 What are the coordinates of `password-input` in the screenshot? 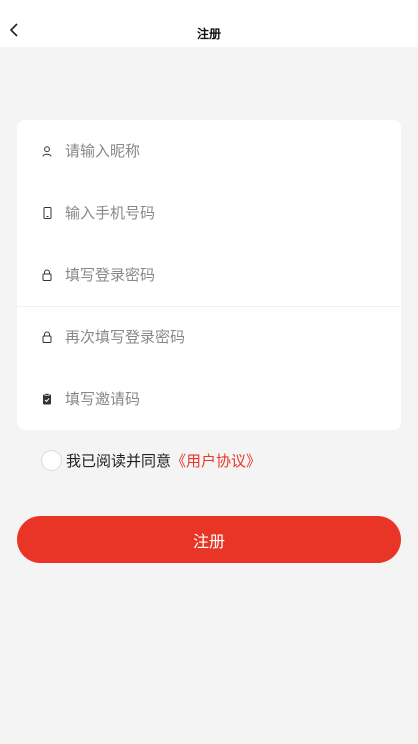 It's located at (215, 275).